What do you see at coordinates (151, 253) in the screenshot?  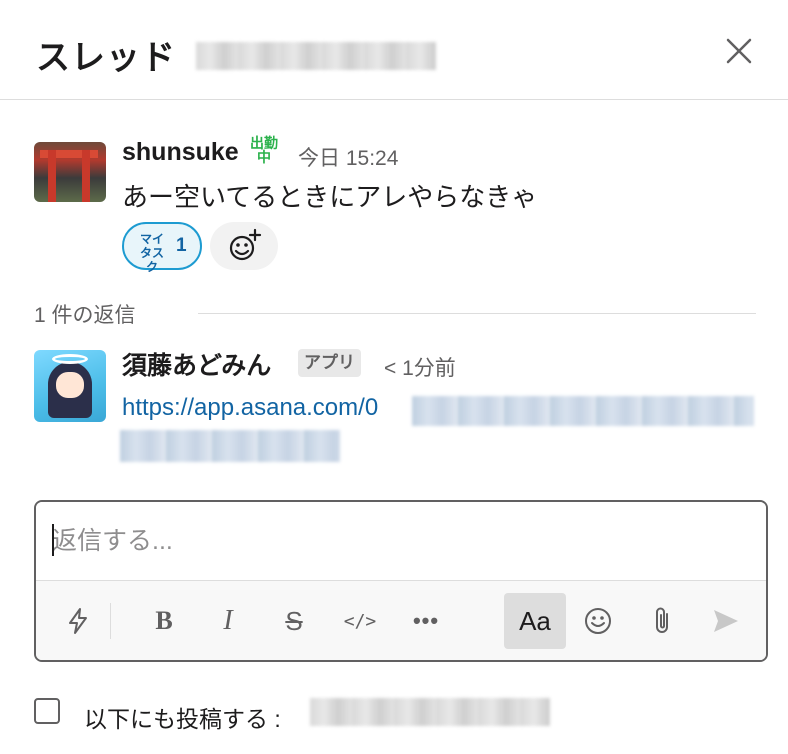 I see `my-task-emoji-icon: マイタスク` at bounding box center [151, 253].